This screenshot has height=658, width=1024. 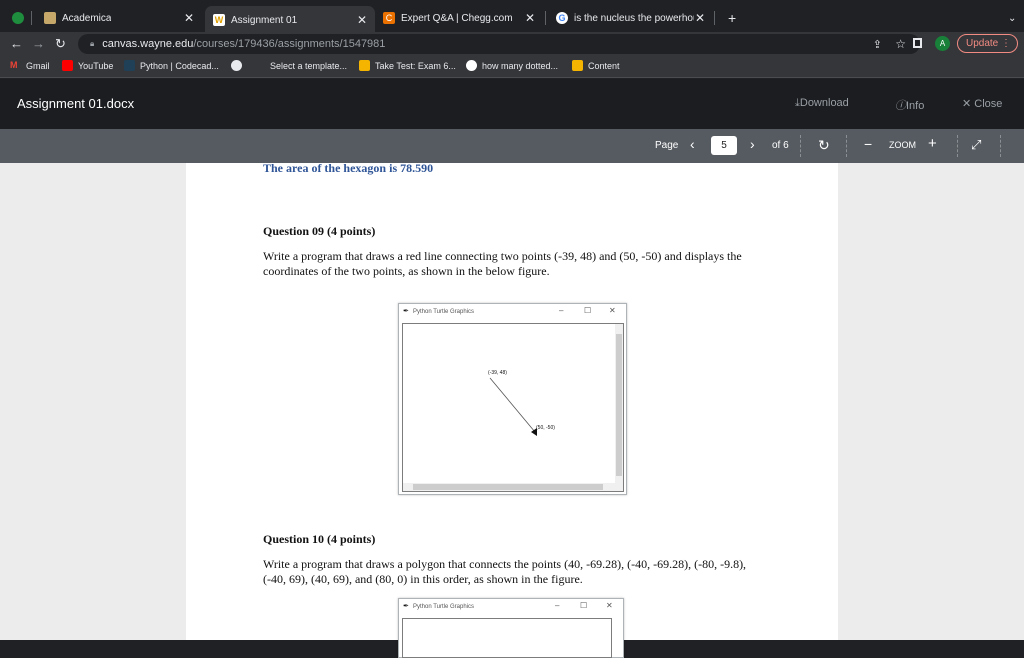 I want to click on info-button: ⓘInfo, so click(x=909, y=105).